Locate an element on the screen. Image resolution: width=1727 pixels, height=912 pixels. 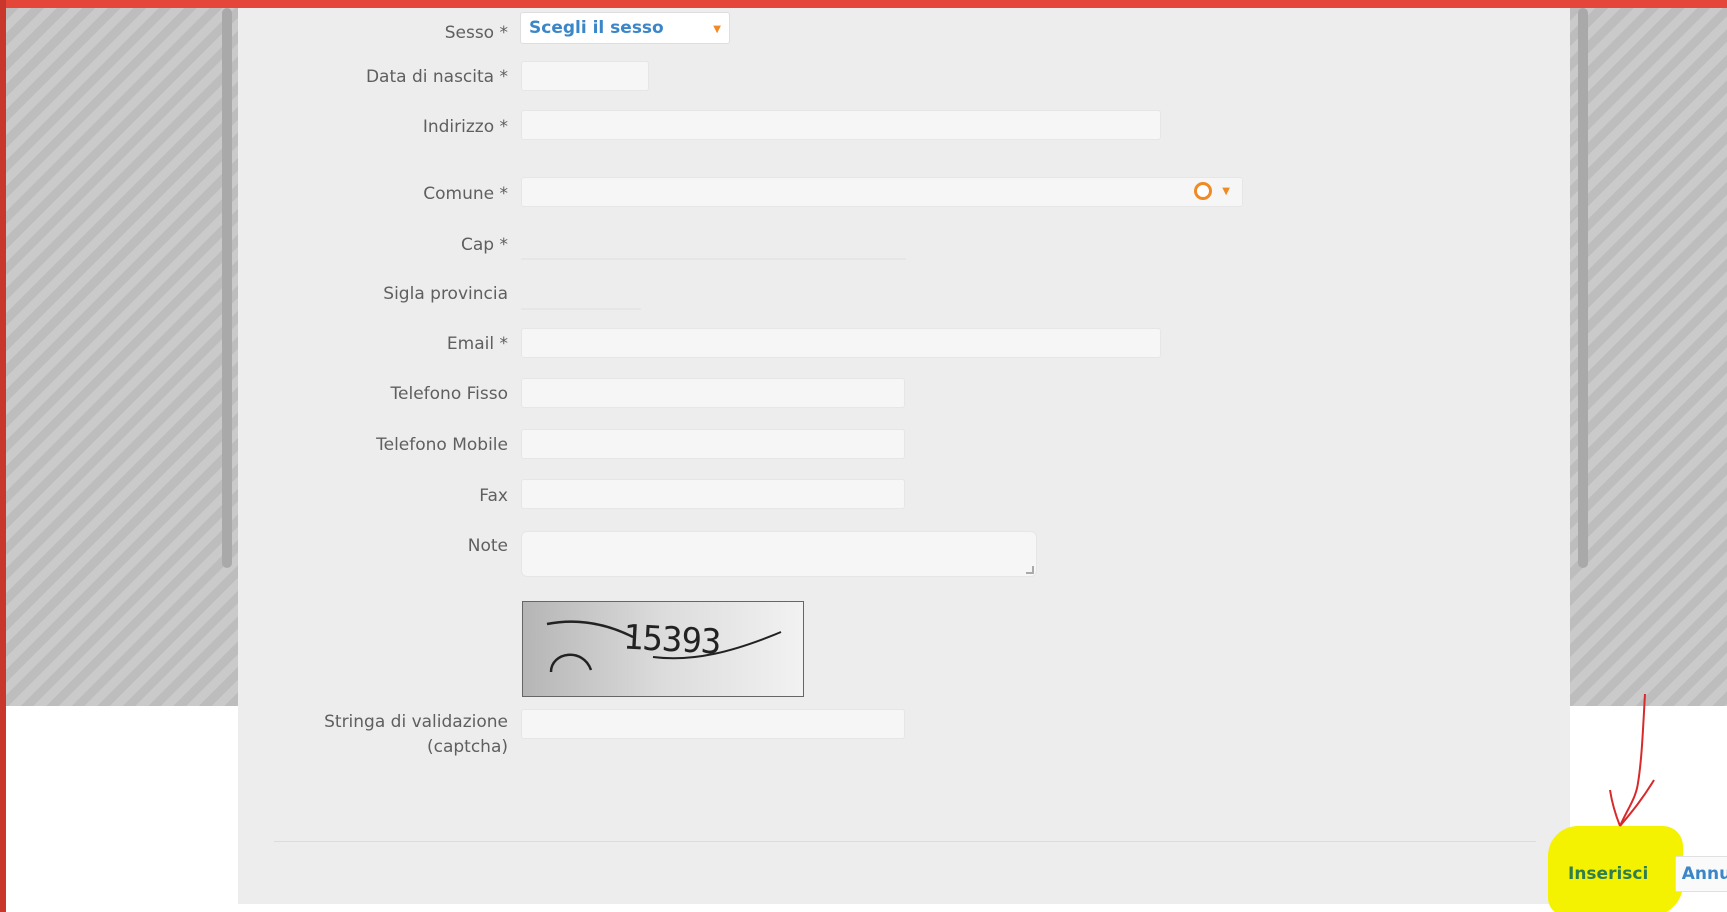
insert-button: Inserisci is located at coordinates (1608, 874).